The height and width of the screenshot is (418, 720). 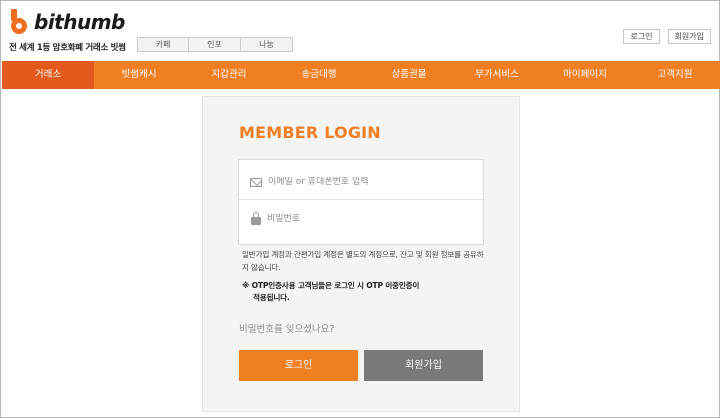 What do you see at coordinates (331, 285) in the screenshot?
I see `otp-notice-line1: ※ OTP인증사용 고객님들은 로그인 시 OTP 이중인증이` at bounding box center [331, 285].